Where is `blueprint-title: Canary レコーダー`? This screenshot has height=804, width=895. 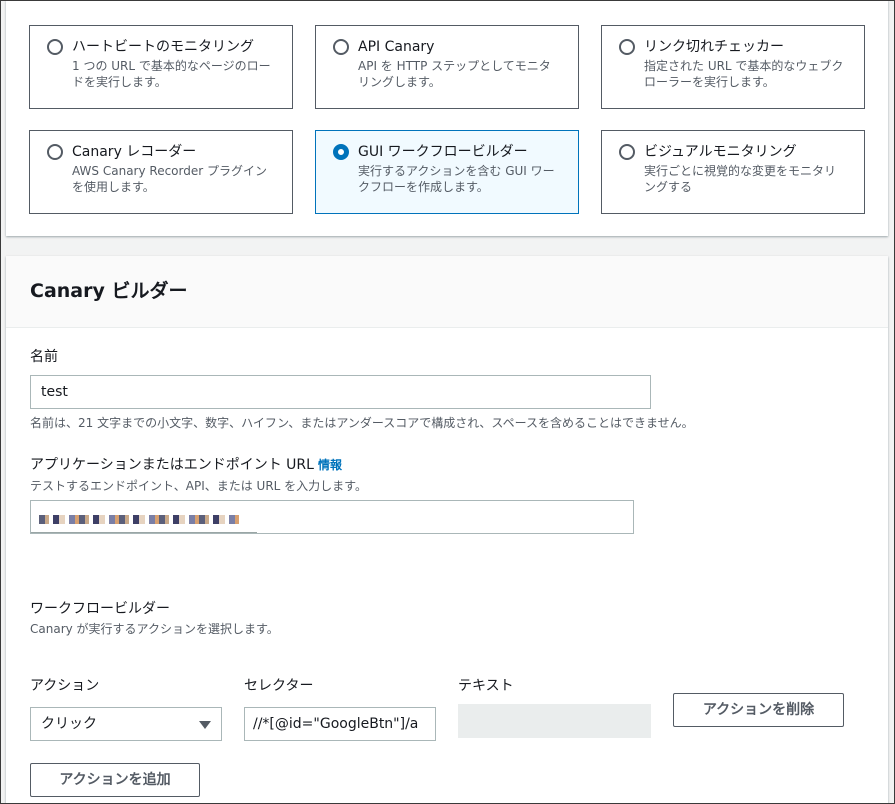 blueprint-title: Canary レコーダー is located at coordinates (134, 152).